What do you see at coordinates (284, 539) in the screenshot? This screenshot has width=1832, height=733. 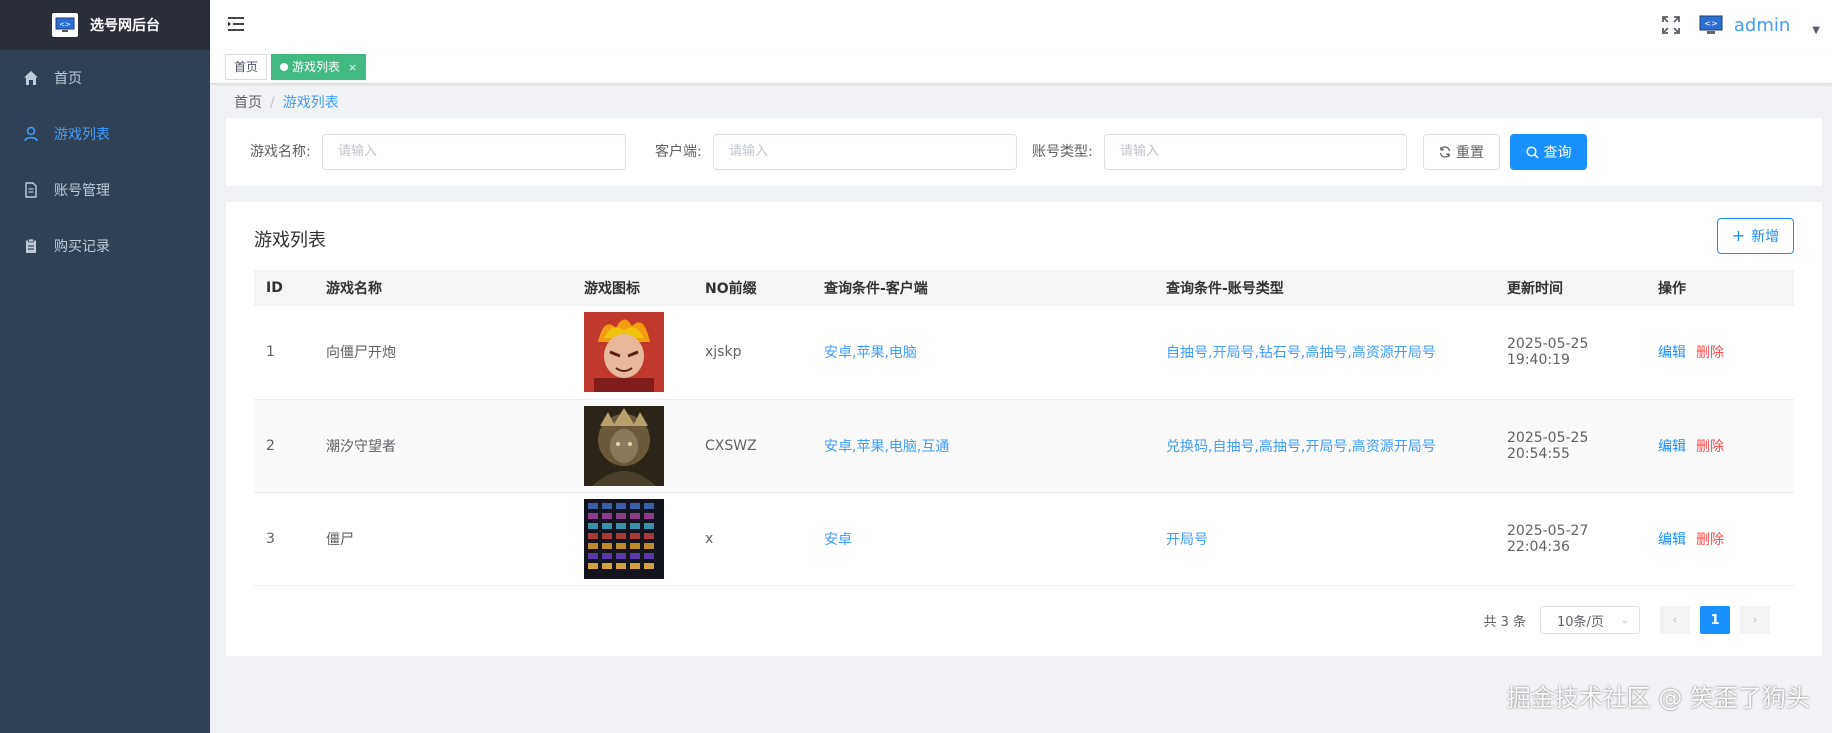 I see `cell-id: 3` at bounding box center [284, 539].